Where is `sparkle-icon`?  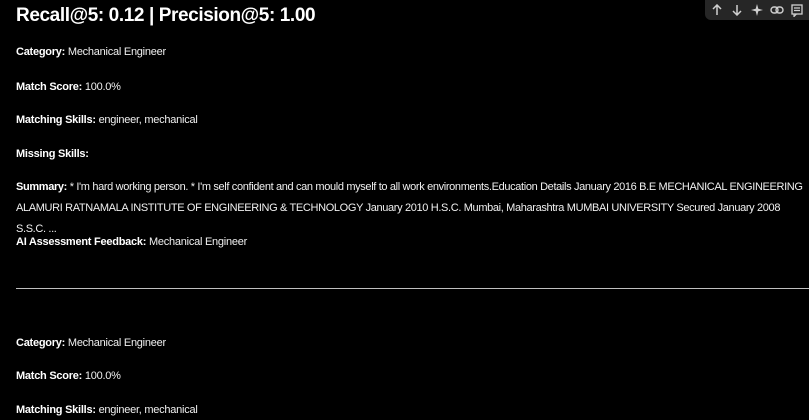
sparkle-icon is located at coordinates (757, 10).